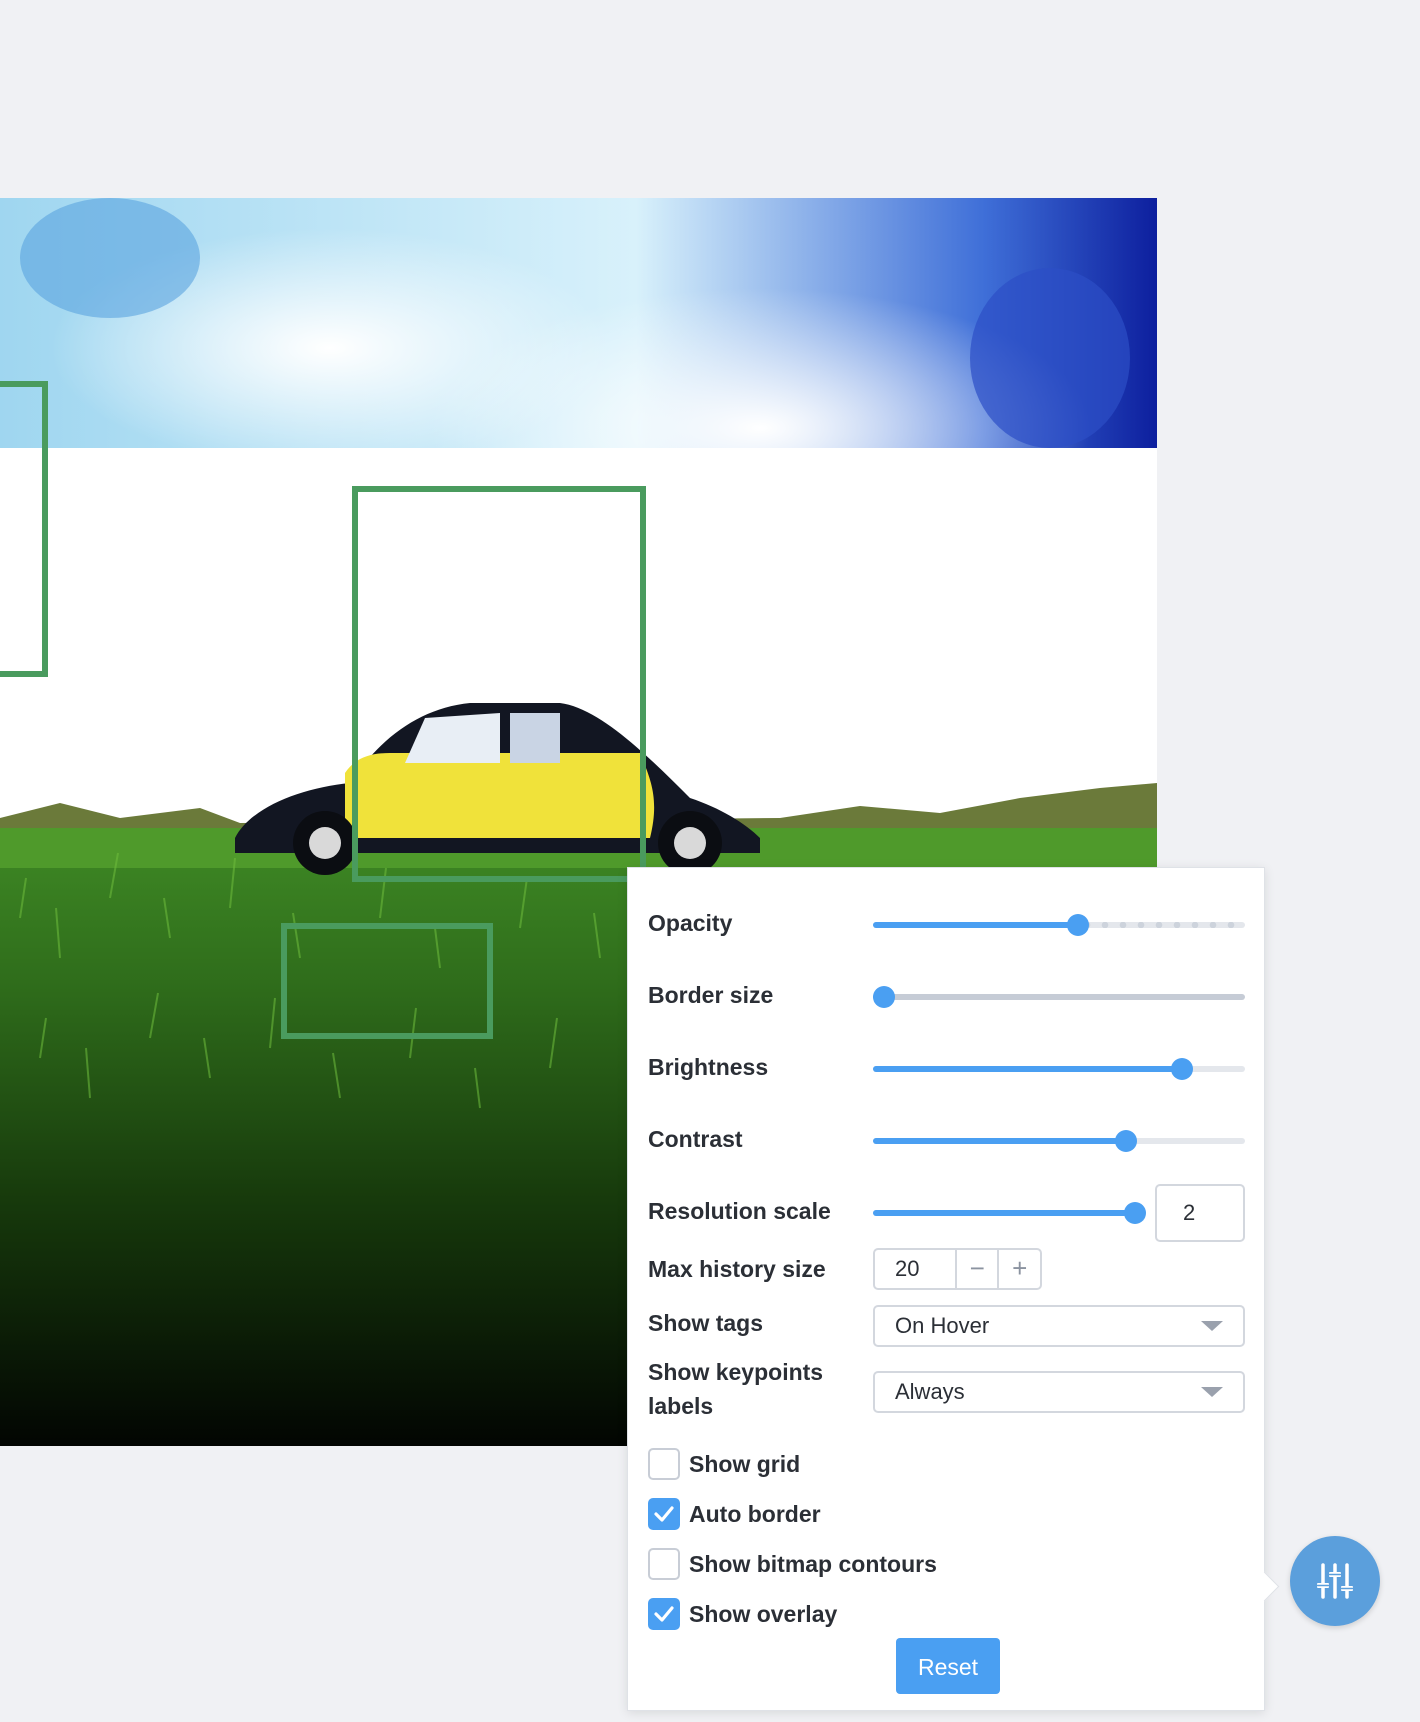 The height and width of the screenshot is (1722, 1420). I want to click on show-keypoints-label-line1: Show keypoints, so click(736, 1372).